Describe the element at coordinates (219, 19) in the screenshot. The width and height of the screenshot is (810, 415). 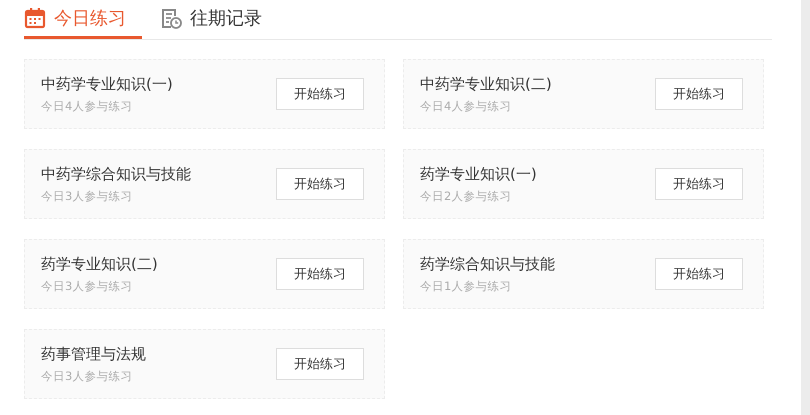
I see `tab: 往期记录` at that location.